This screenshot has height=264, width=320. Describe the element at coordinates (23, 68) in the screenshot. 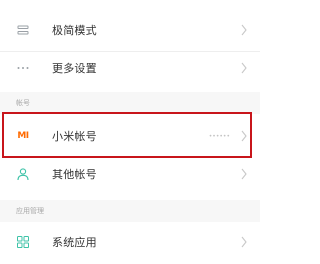

I see `more-dots-icon` at that location.